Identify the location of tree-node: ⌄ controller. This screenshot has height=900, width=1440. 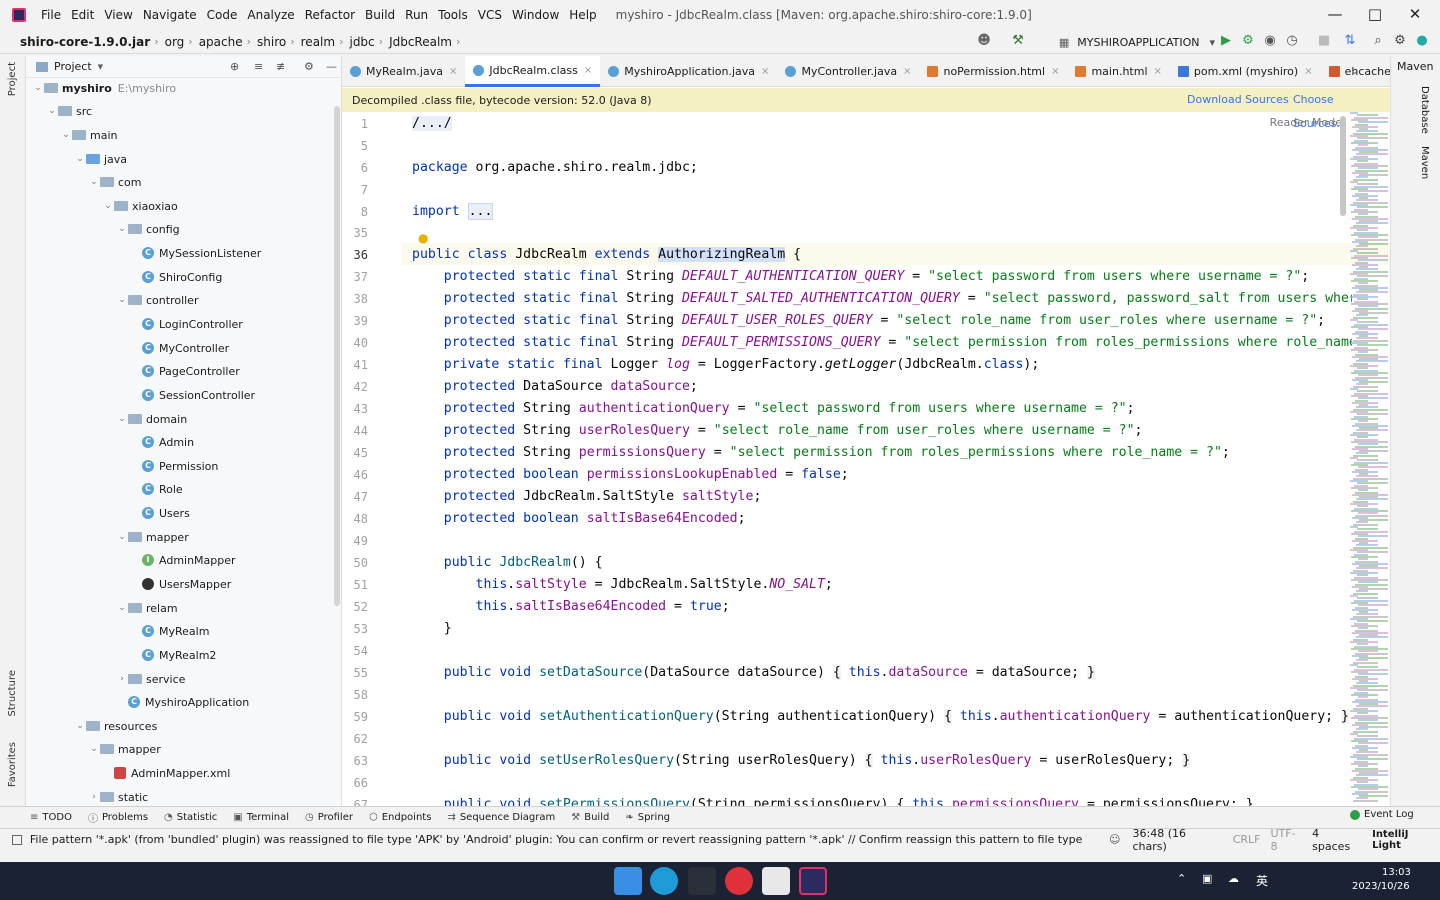
(157, 300).